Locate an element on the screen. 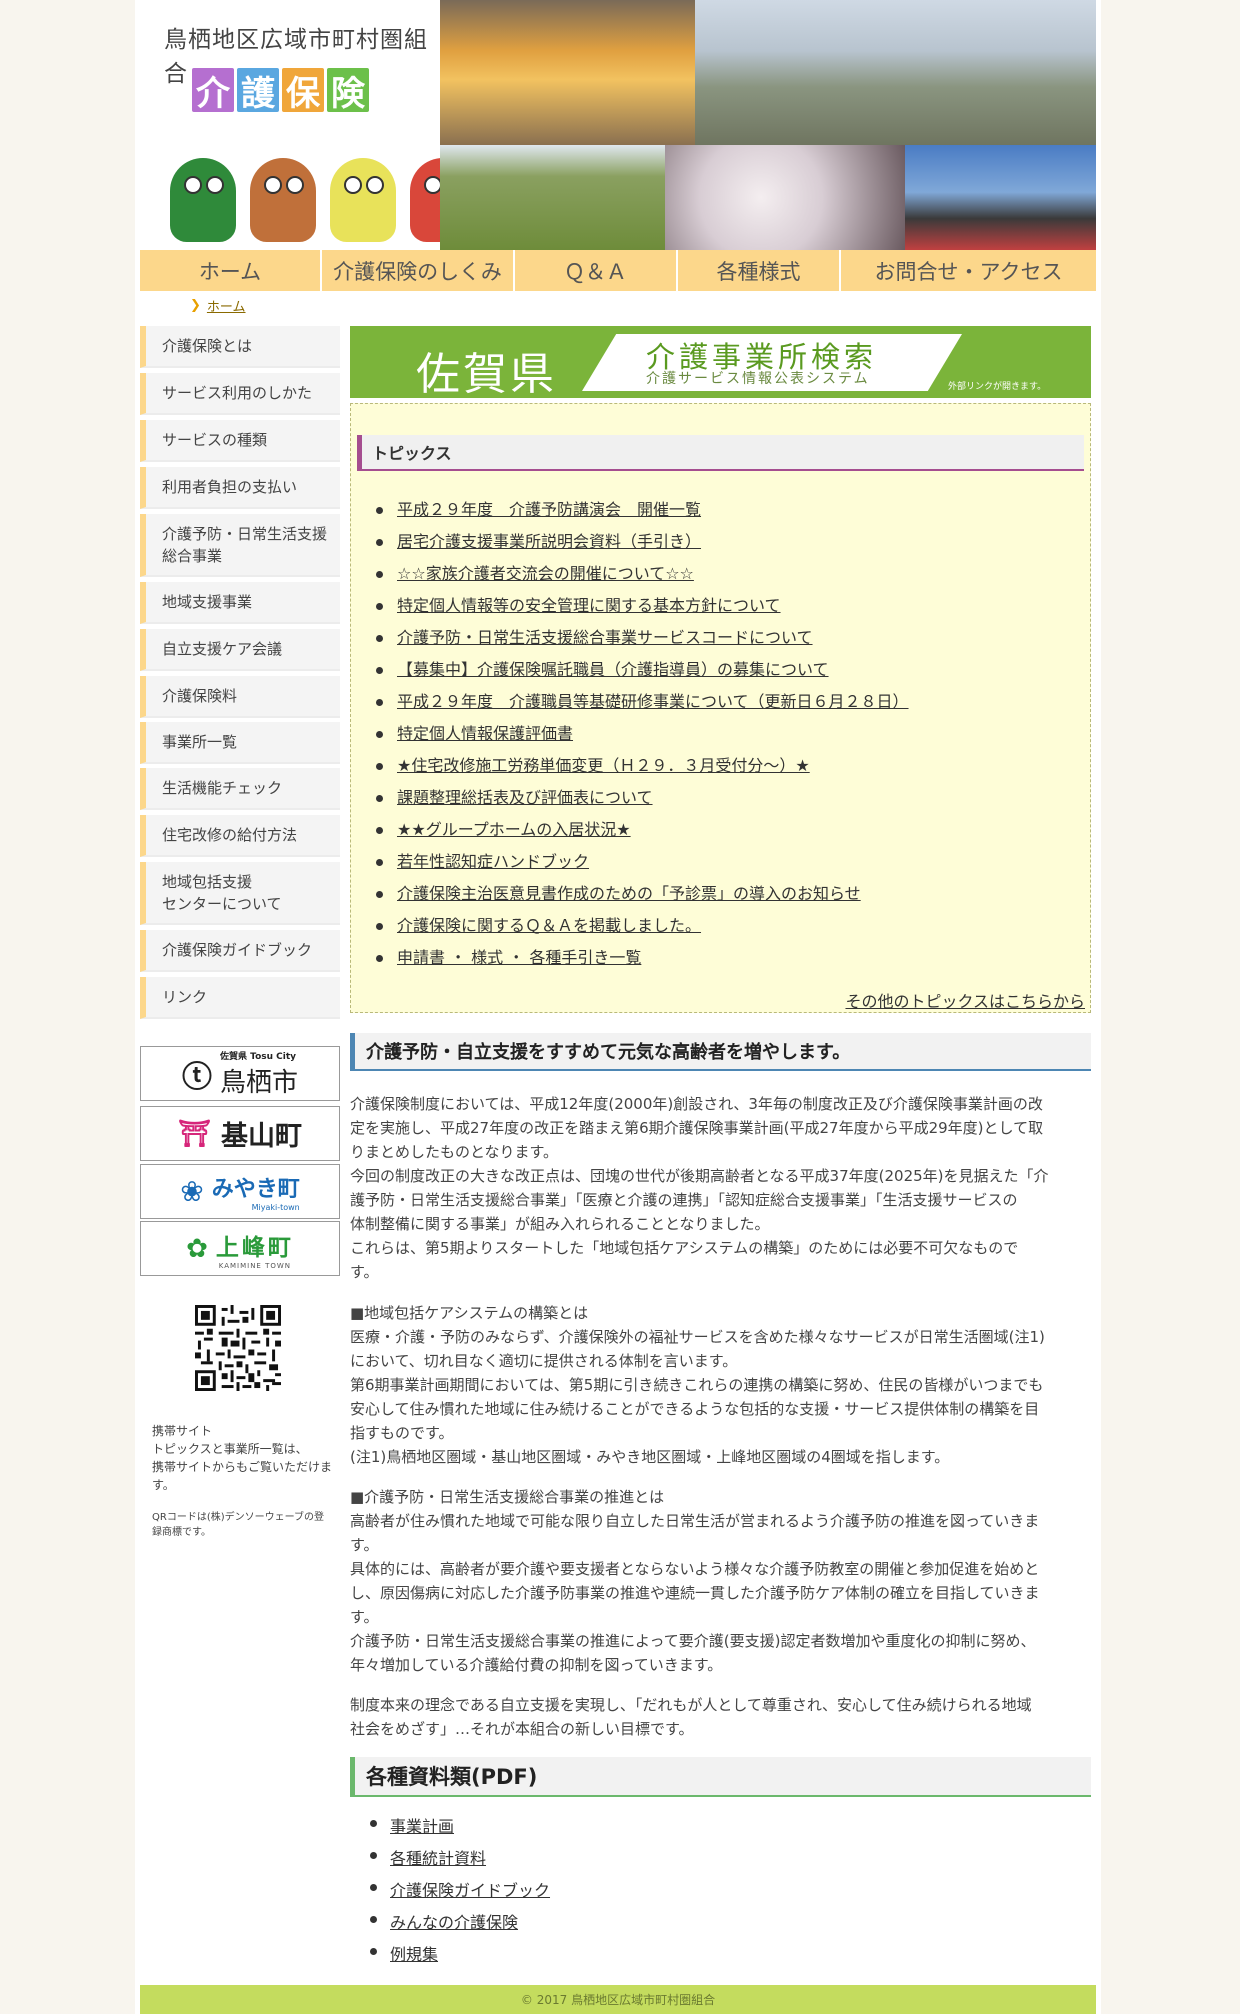  topic-link: 【募集中】介護保険嘱託職員（介護指導員）の募集について is located at coordinates (613, 669).